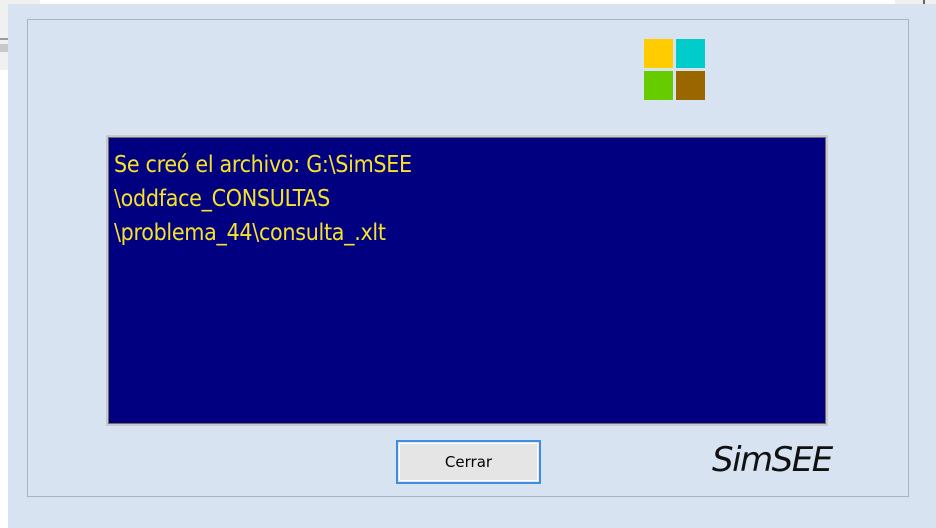 The height and width of the screenshot is (528, 936). What do you see at coordinates (658, 85) in the screenshot?
I see `logo-square-green` at bounding box center [658, 85].